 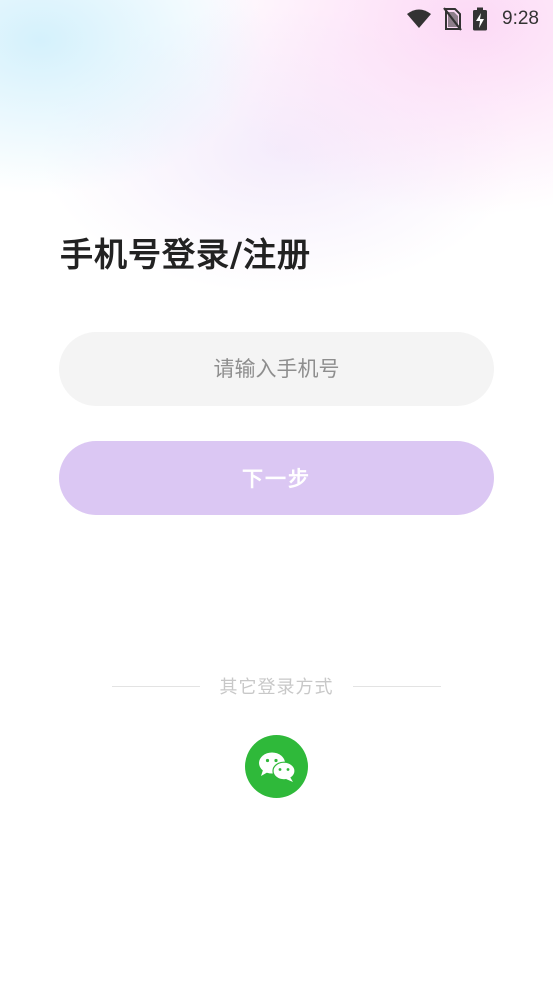 What do you see at coordinates (419, 19) in the screenshot?
I see `wifi-icon` at bounding box center [419, 19].